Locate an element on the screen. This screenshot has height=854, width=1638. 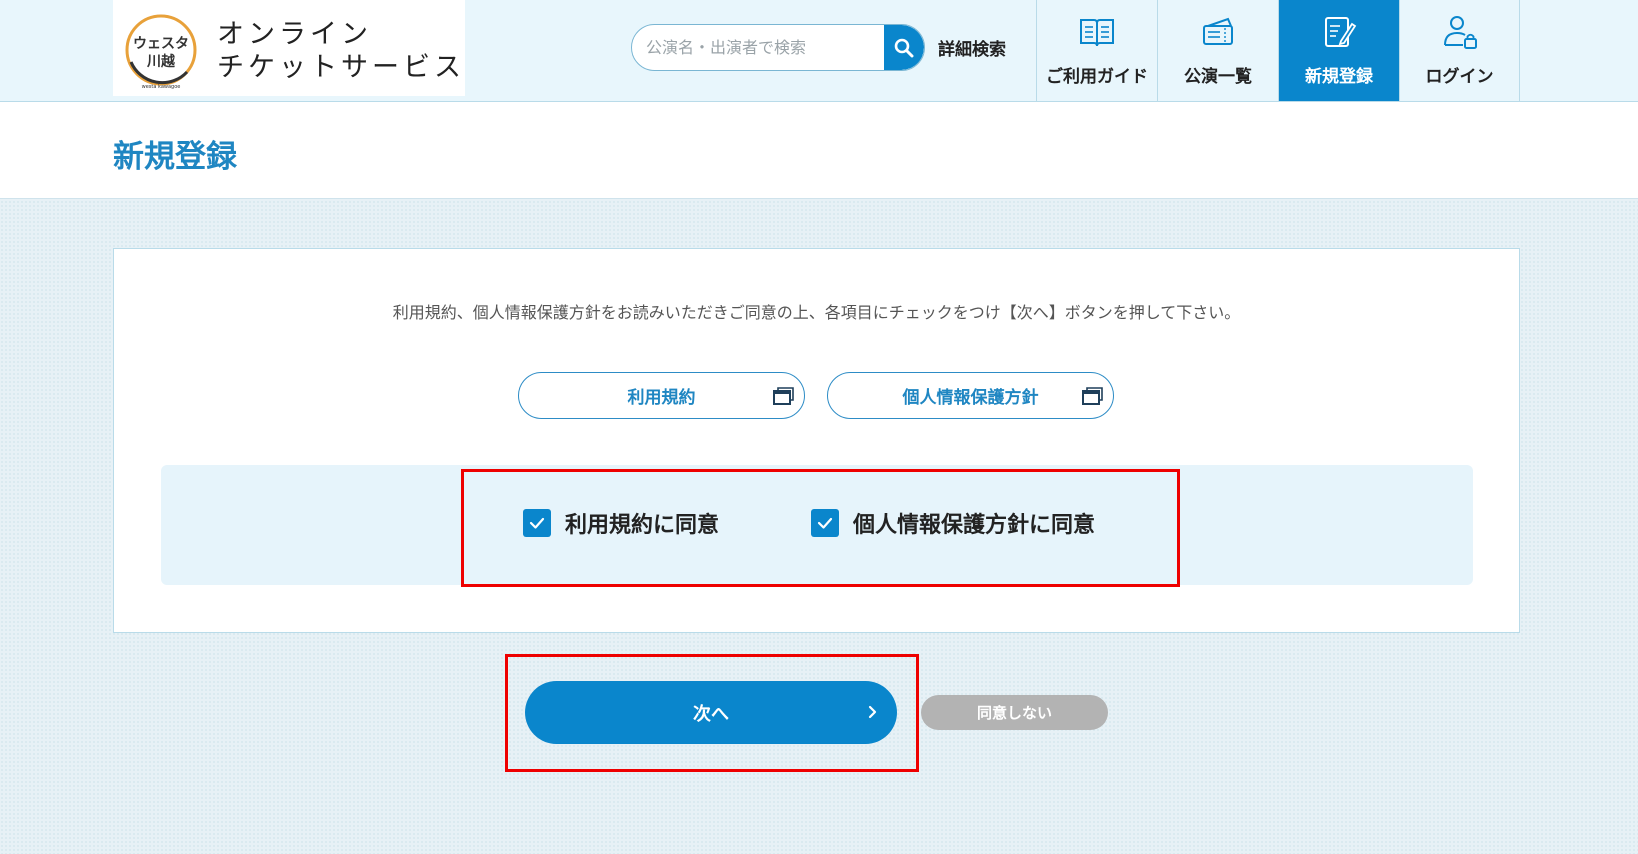
svg-text: 川越 is located at coordinates (161, 61).